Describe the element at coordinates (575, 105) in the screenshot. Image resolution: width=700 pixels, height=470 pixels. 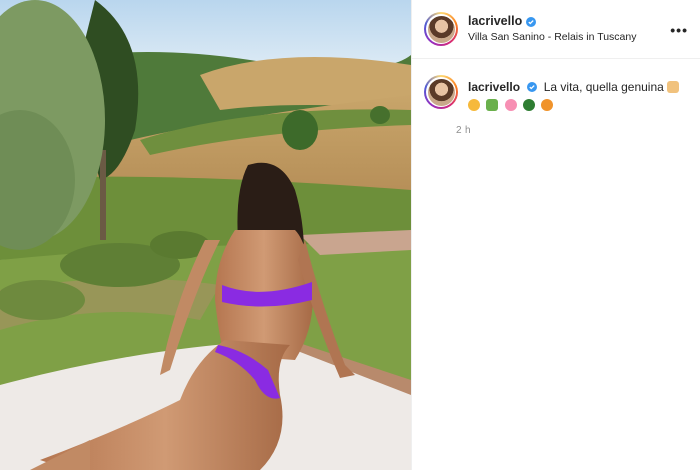
I see `emoji-row` at that location.